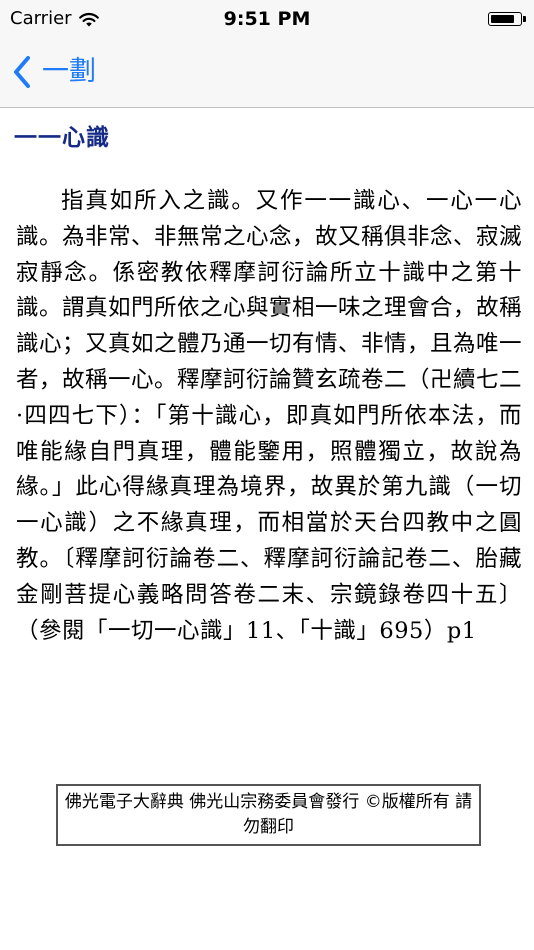 This screenshot has width=534, height=950. What do you see at coordinates (69, 71) in the screenshot?
I see `back-label: 一劃` at bounding box center [69, 71].